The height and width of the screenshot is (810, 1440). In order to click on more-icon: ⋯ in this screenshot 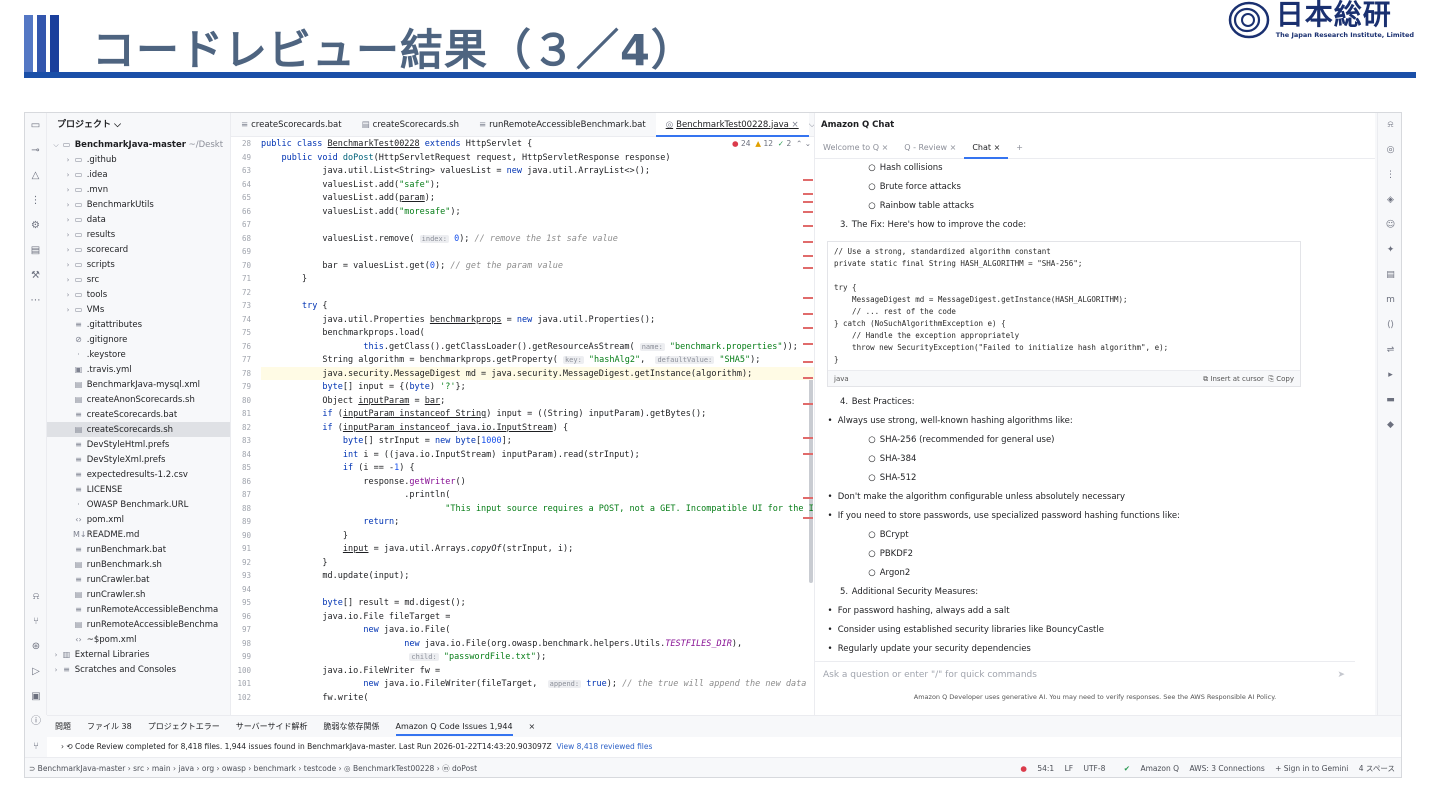, I will do `click(36, 301)`.